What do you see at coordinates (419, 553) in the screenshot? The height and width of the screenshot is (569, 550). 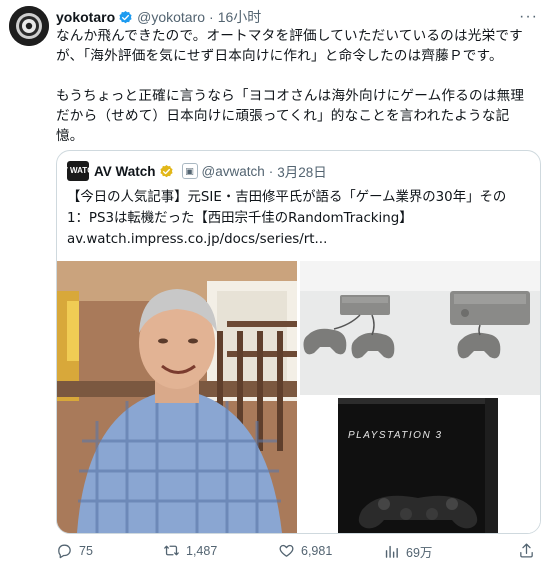 I see `view-count: 69万` at bounding box center [419, 553].